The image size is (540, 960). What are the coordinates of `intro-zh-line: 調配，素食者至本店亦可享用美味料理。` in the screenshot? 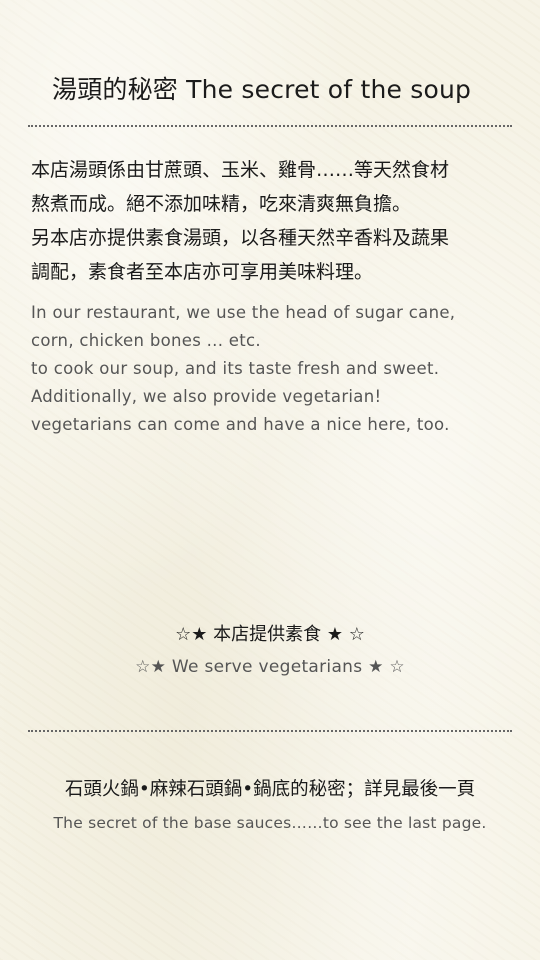 It's located at (202, 272).